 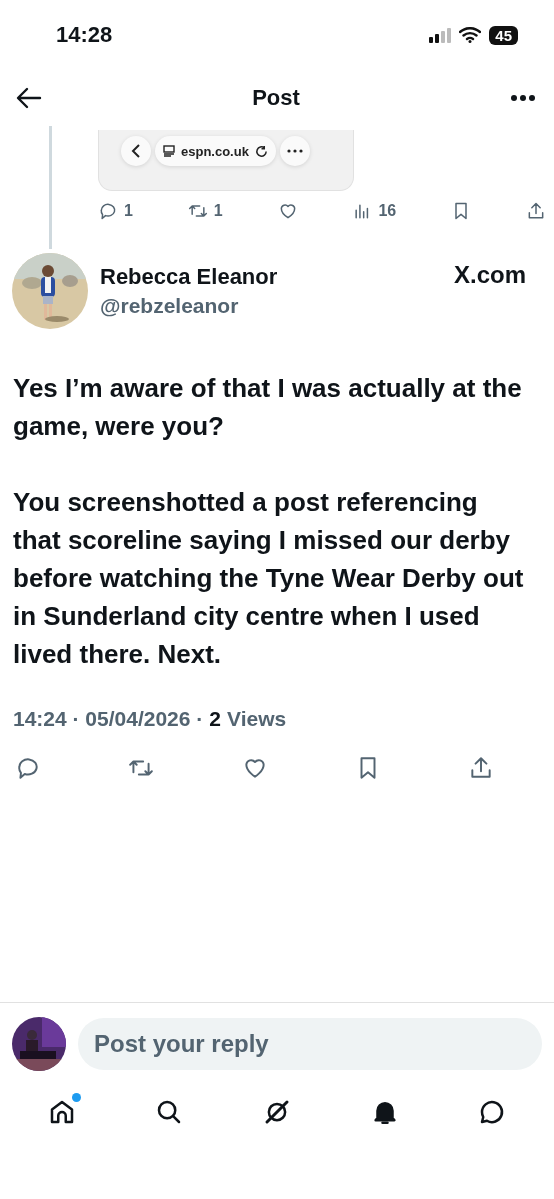 What do you see at coordinates (268, 407) in the screenshot?
I see `post-text: Yes I’m aware of that I was actually at the game, were you?` at bounding box center [268, 407].